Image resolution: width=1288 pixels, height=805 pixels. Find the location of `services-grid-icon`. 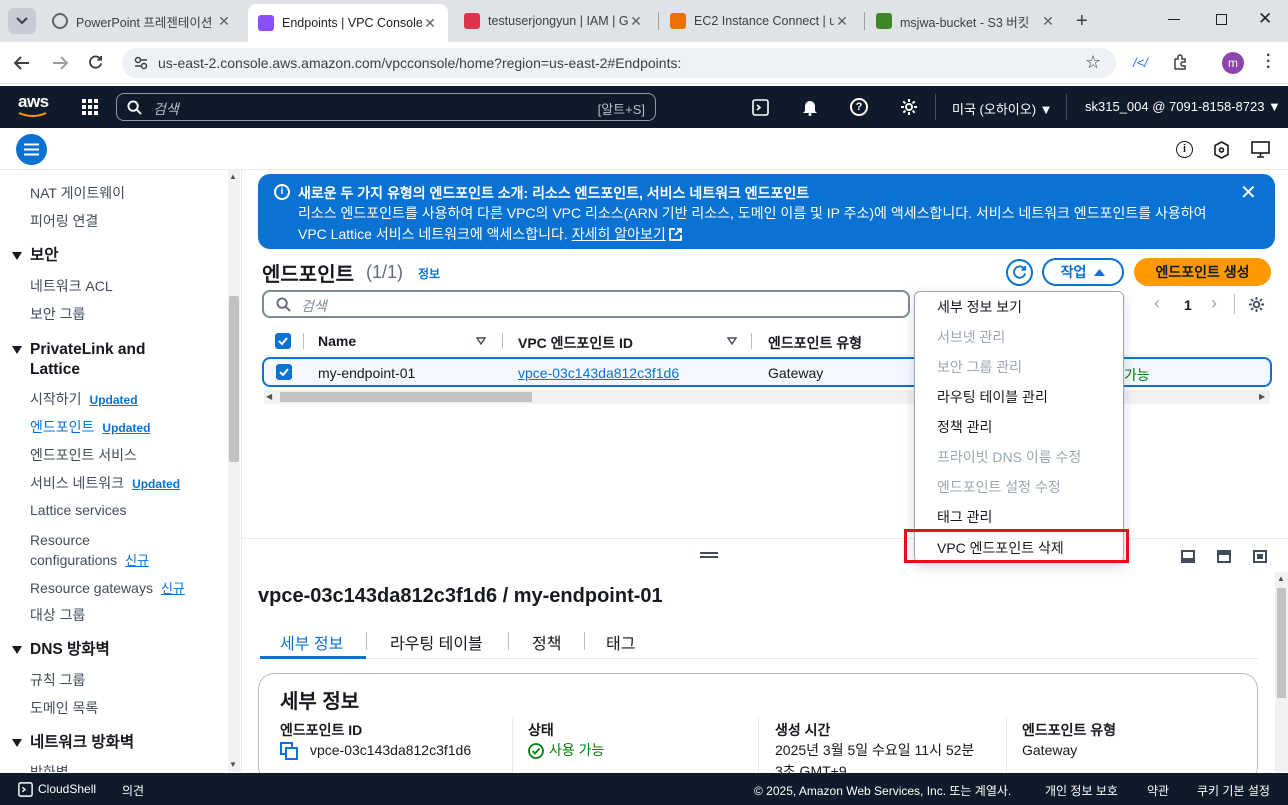

services-grid-icon is located at coordinates (90, 107).